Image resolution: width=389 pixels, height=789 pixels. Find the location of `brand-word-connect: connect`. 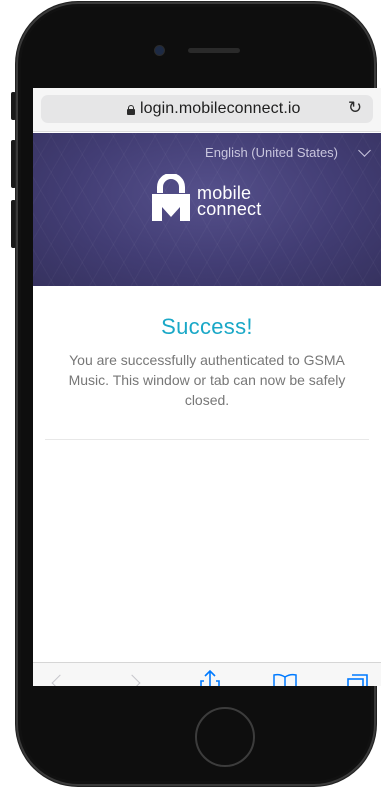

brand-word-connect: connect is located at coordinates (229, 209).